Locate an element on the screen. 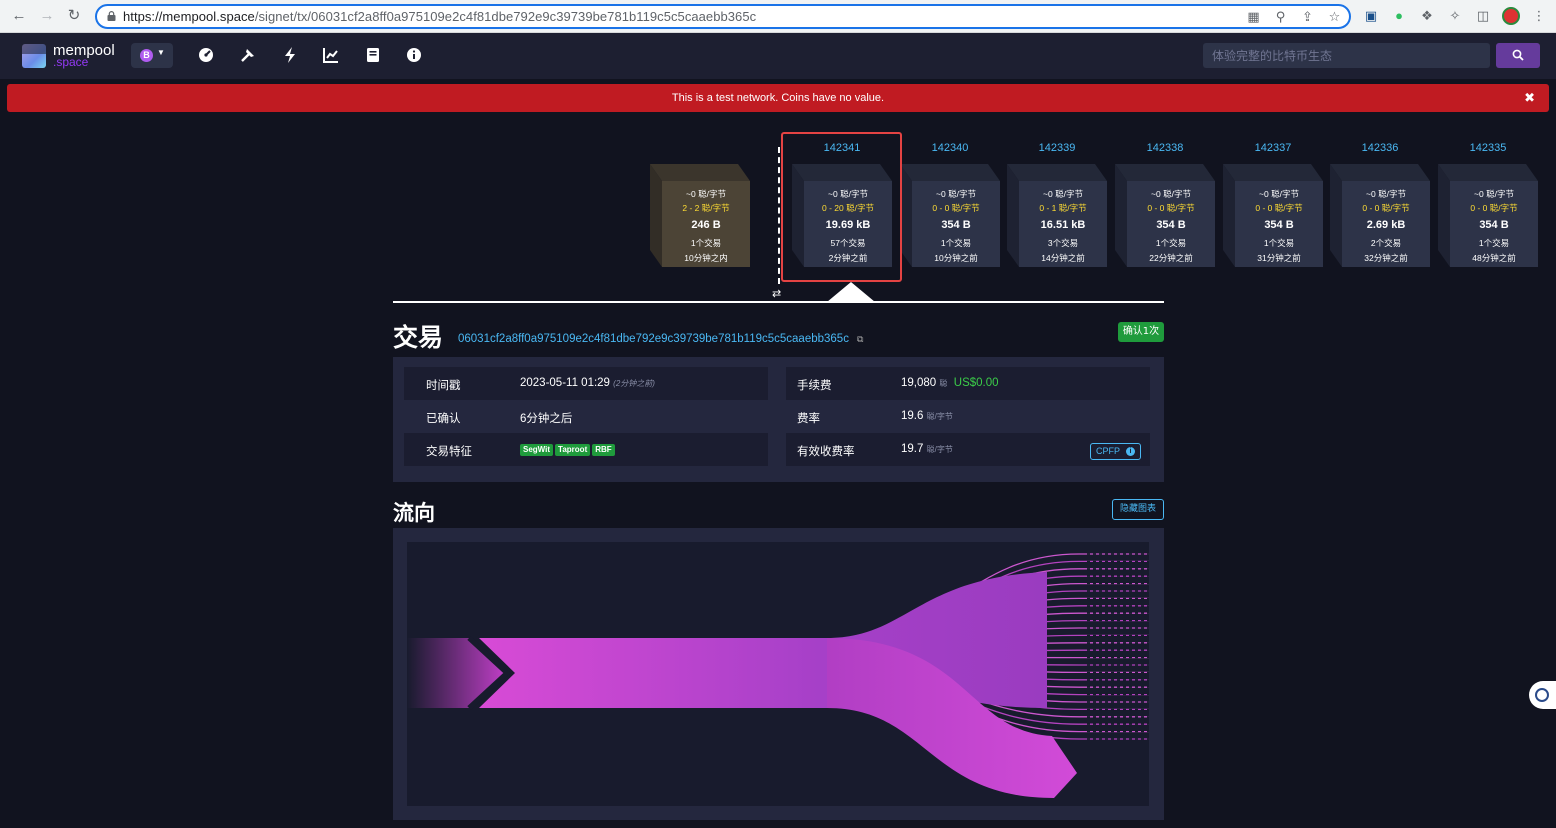 The height and width of the screenshot is (828, 1556). cpfp-button: CPFP i is located at coordinates (1115, 451).